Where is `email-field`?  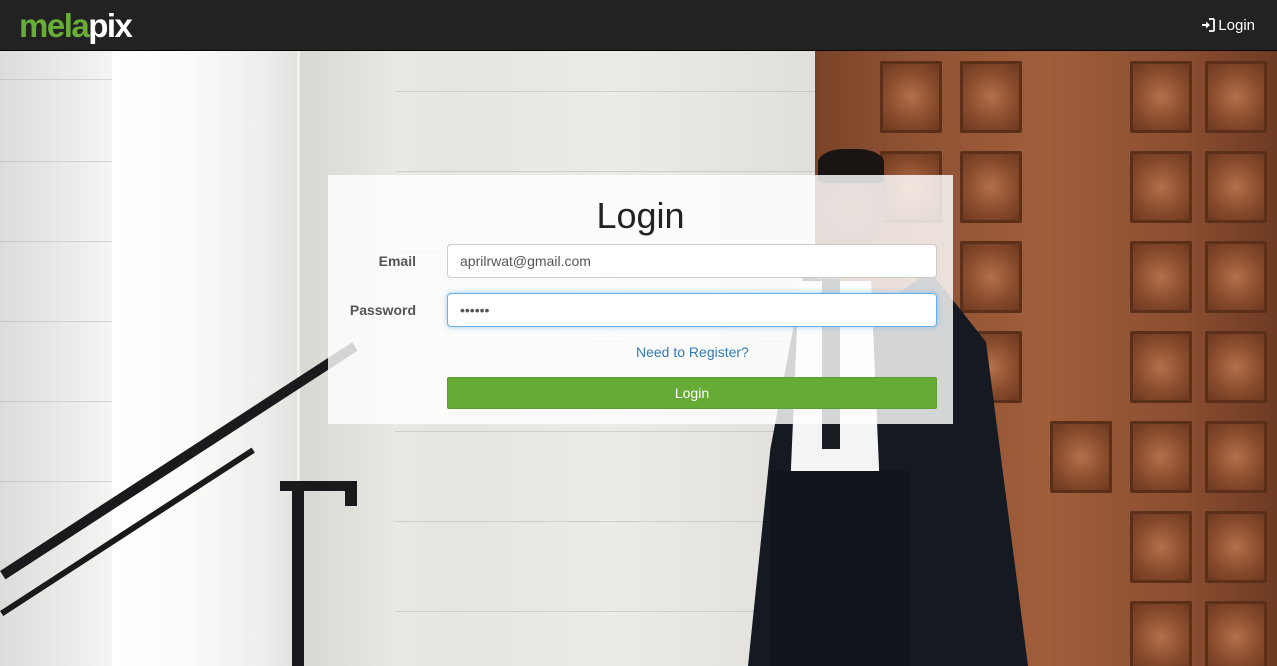 email-field is located at coordinates (692, 261).